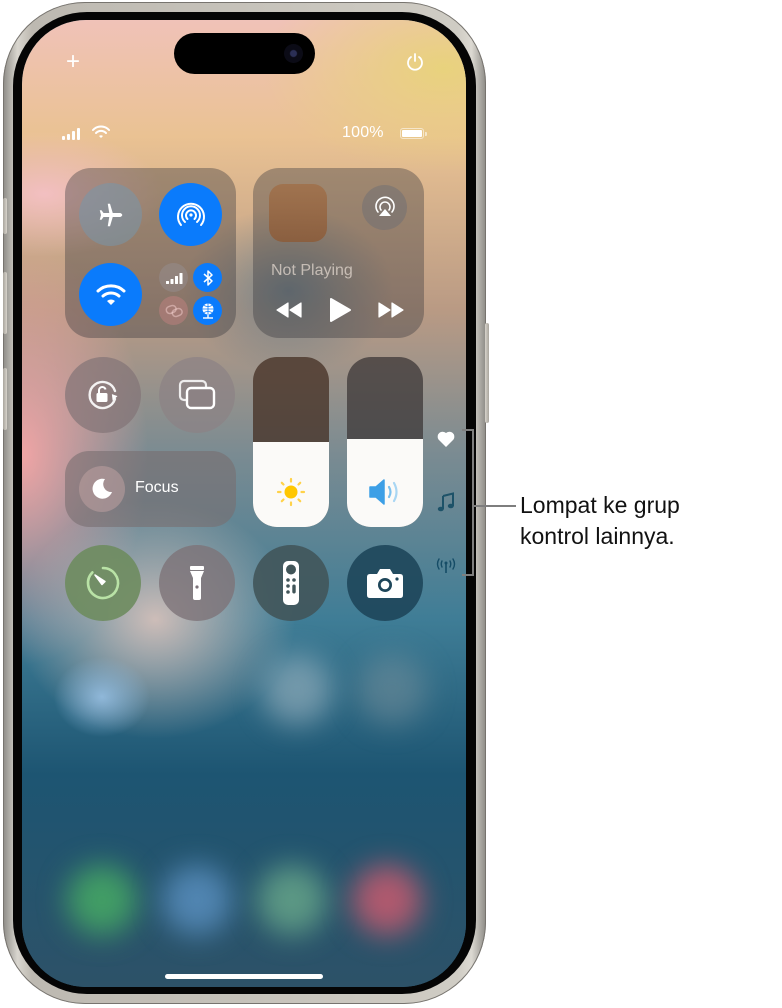  I want to click on orientation-lock-button, so click(103, 395).